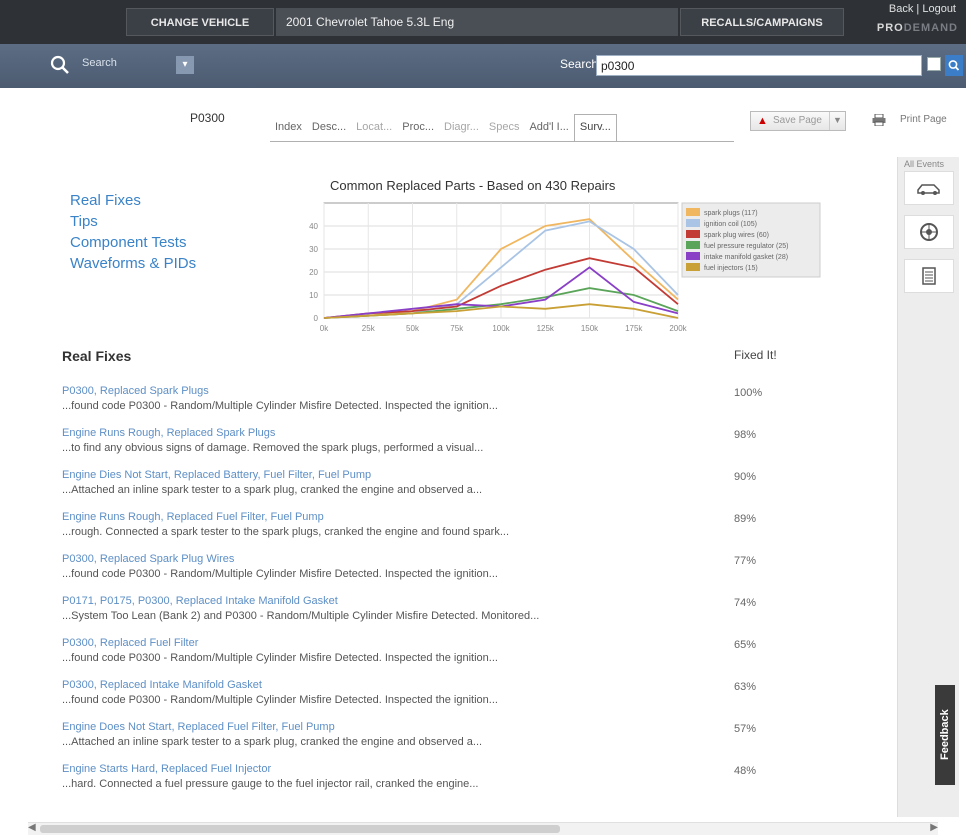 The width and height of the screenshot is (966, 835). I want to click on search-input, so click(759, 65).